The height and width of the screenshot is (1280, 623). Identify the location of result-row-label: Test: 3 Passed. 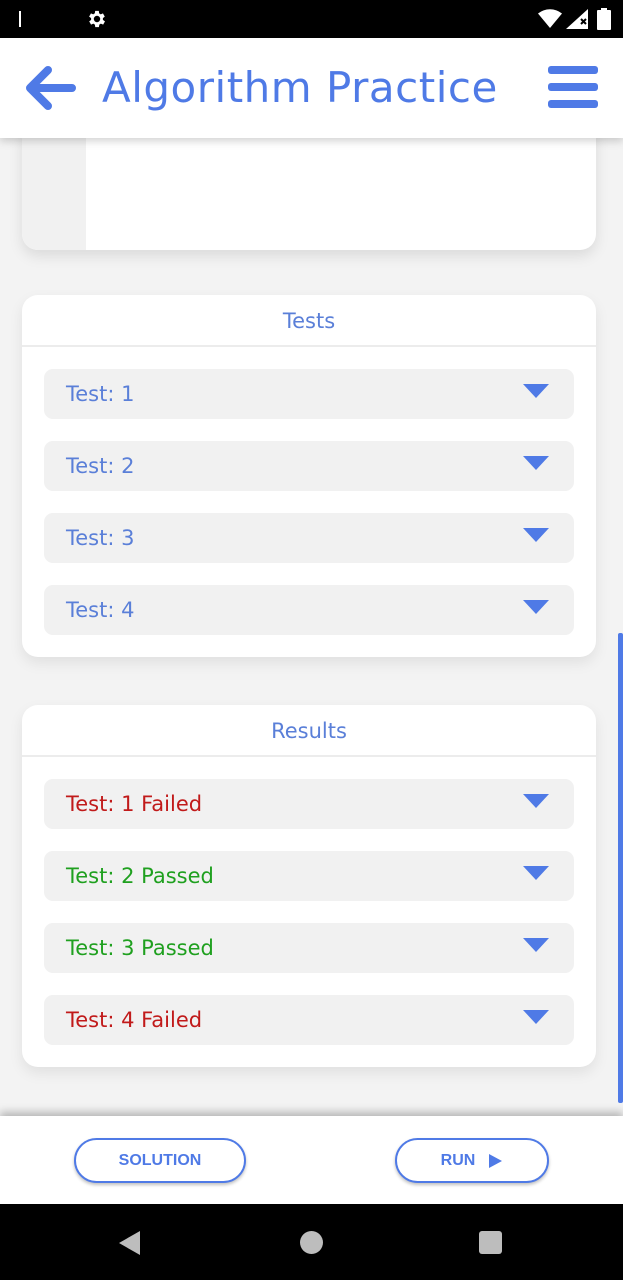
(140, 948).